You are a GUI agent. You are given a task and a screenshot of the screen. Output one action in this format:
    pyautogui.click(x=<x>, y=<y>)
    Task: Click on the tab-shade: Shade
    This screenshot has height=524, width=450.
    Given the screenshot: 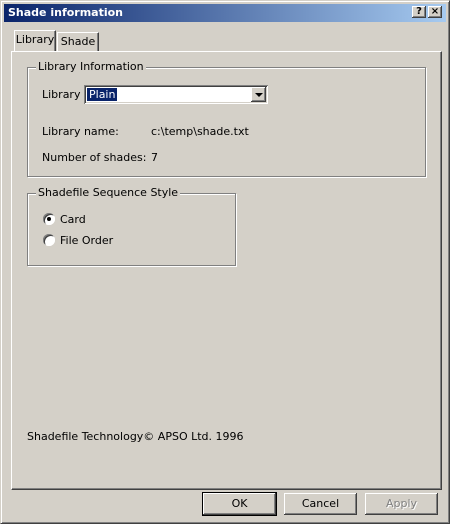 What is the action you would take?
    pyautogui.click(x=78, y=41)
    